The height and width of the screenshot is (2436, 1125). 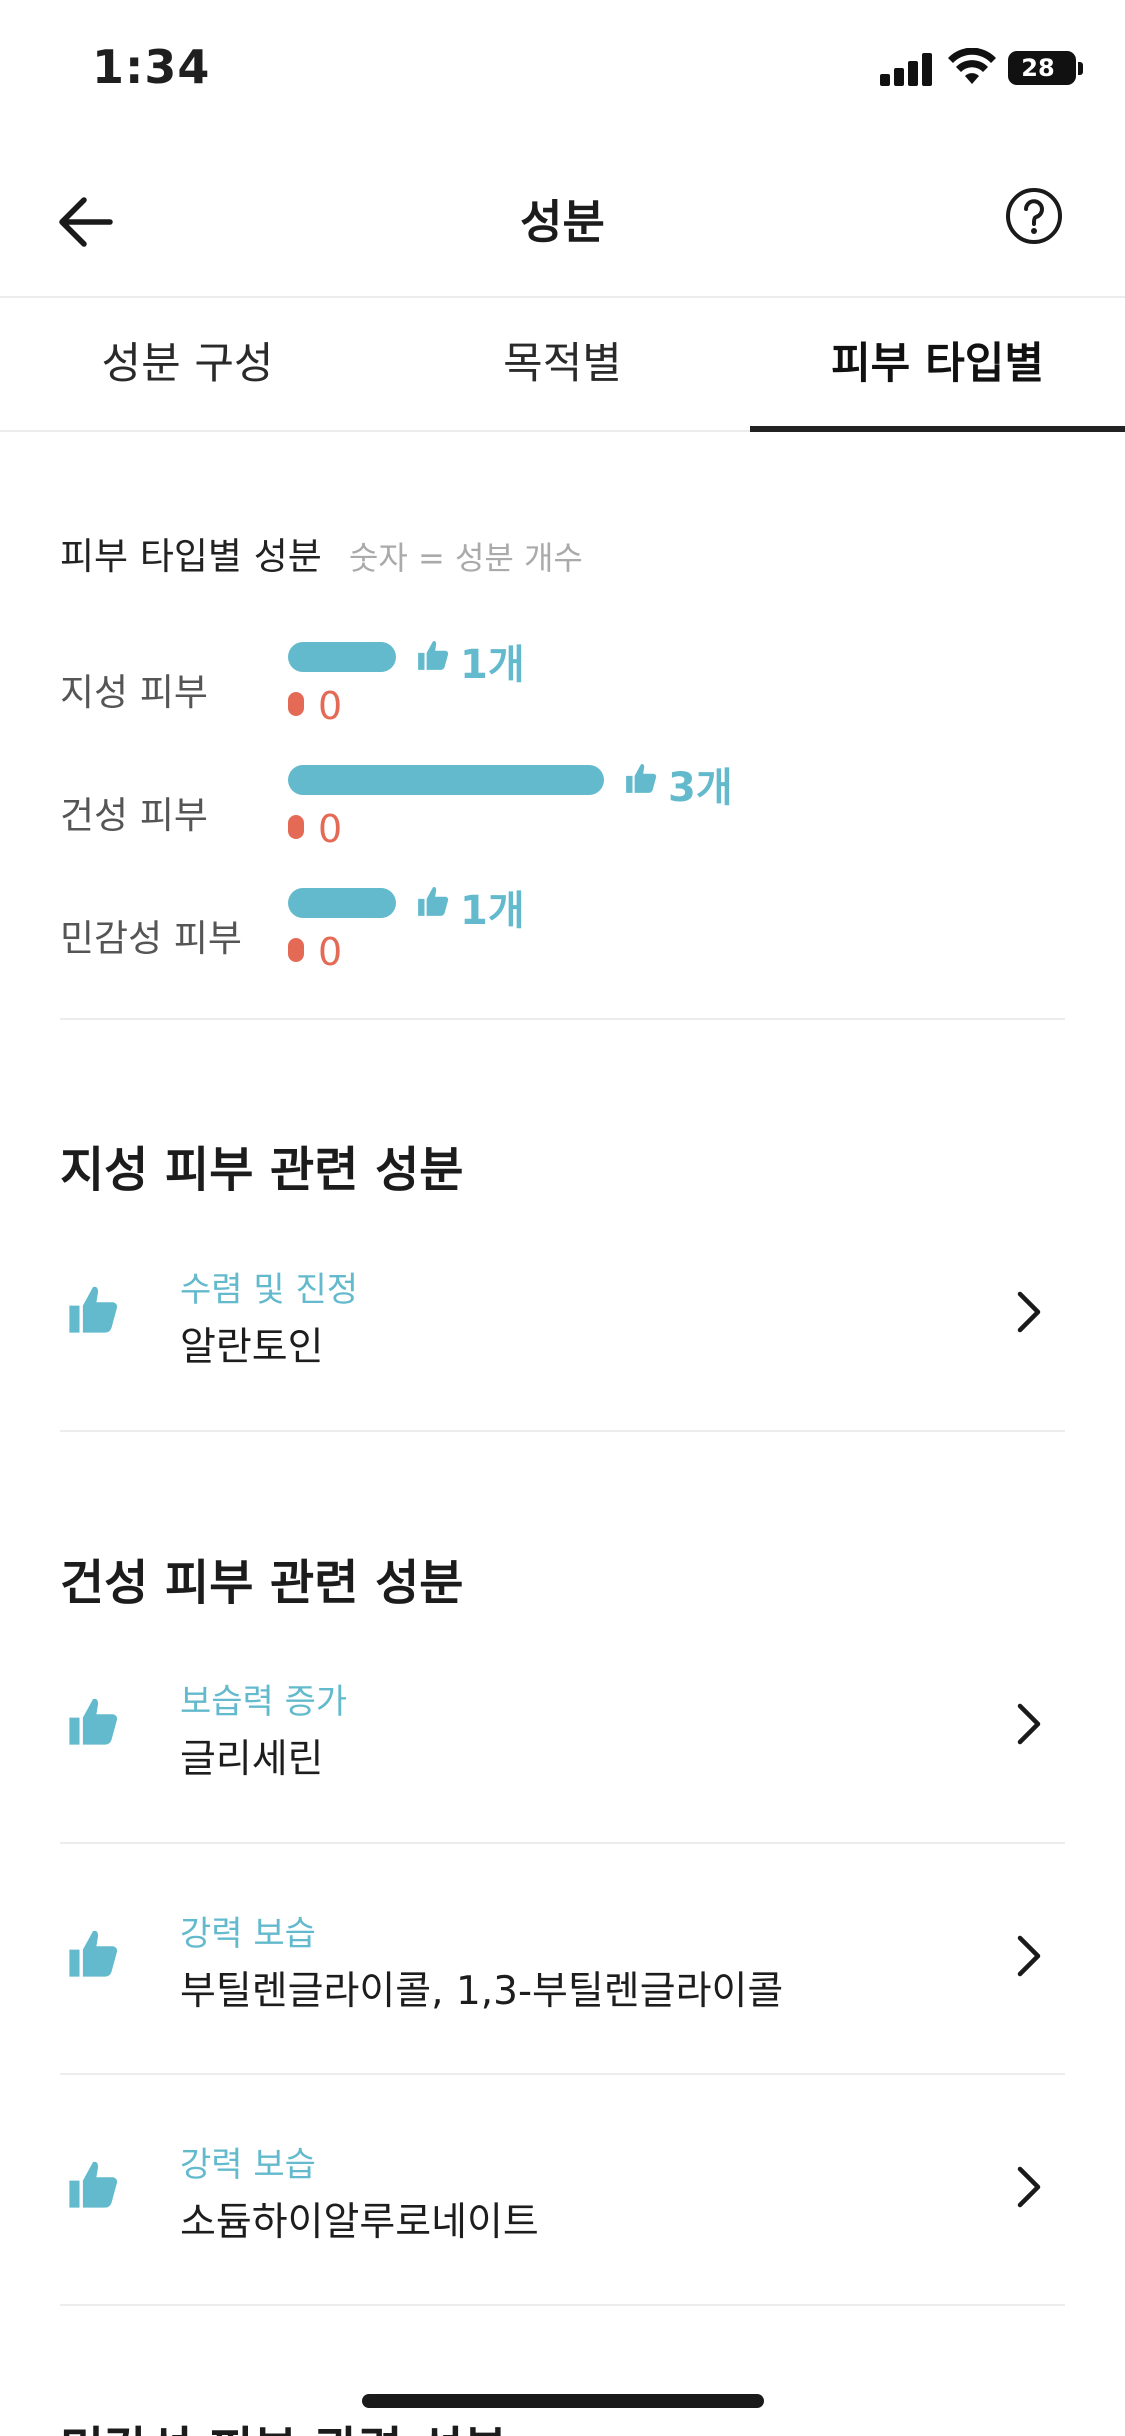 I want to click on battery-icon: 28, so click(x=1042, y=68).